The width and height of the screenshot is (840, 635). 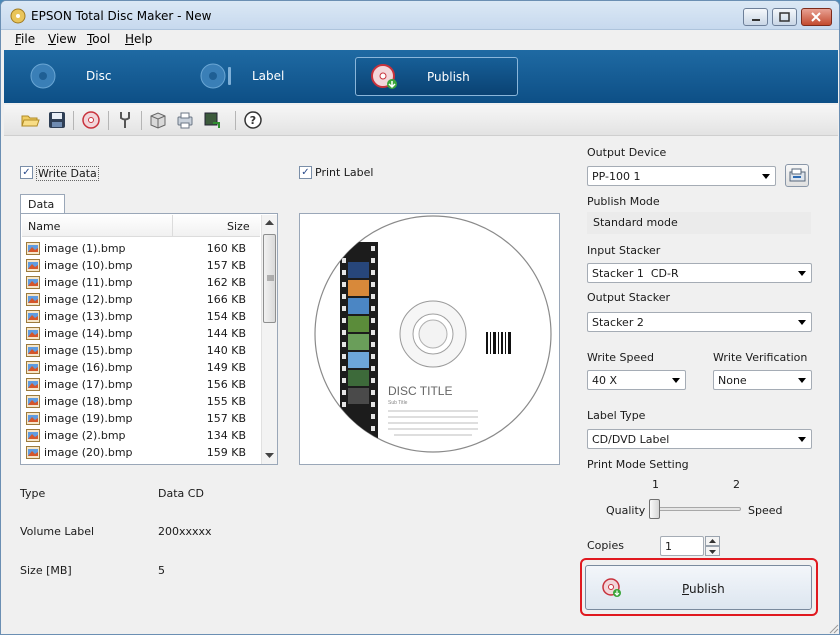 I want to click on type-label: Type, so click(x=33, y=493).